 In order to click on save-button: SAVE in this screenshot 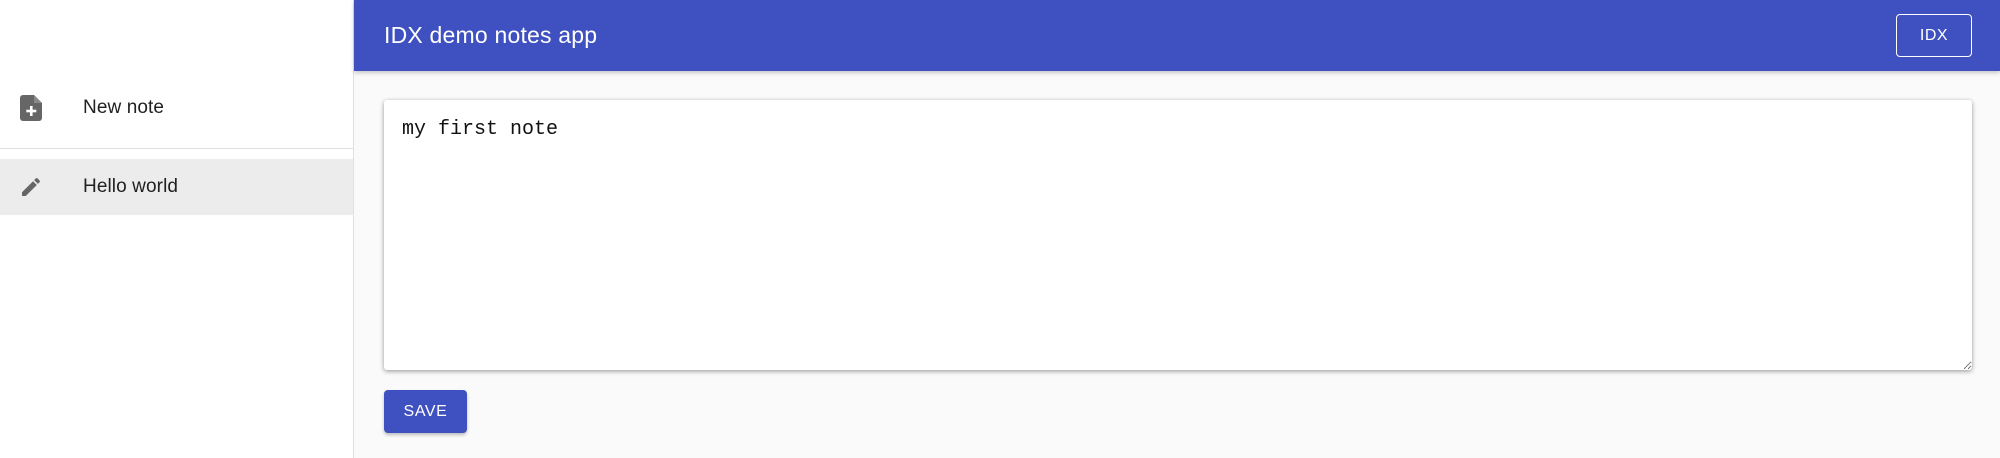, I will do `click(425, 411)`.